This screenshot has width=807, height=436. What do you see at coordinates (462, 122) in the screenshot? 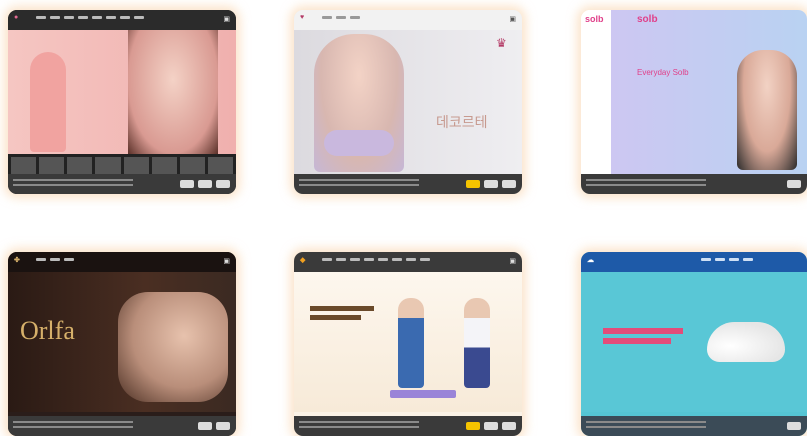
I see `hero-text: 데코르테` at bounding box center [462, 122].